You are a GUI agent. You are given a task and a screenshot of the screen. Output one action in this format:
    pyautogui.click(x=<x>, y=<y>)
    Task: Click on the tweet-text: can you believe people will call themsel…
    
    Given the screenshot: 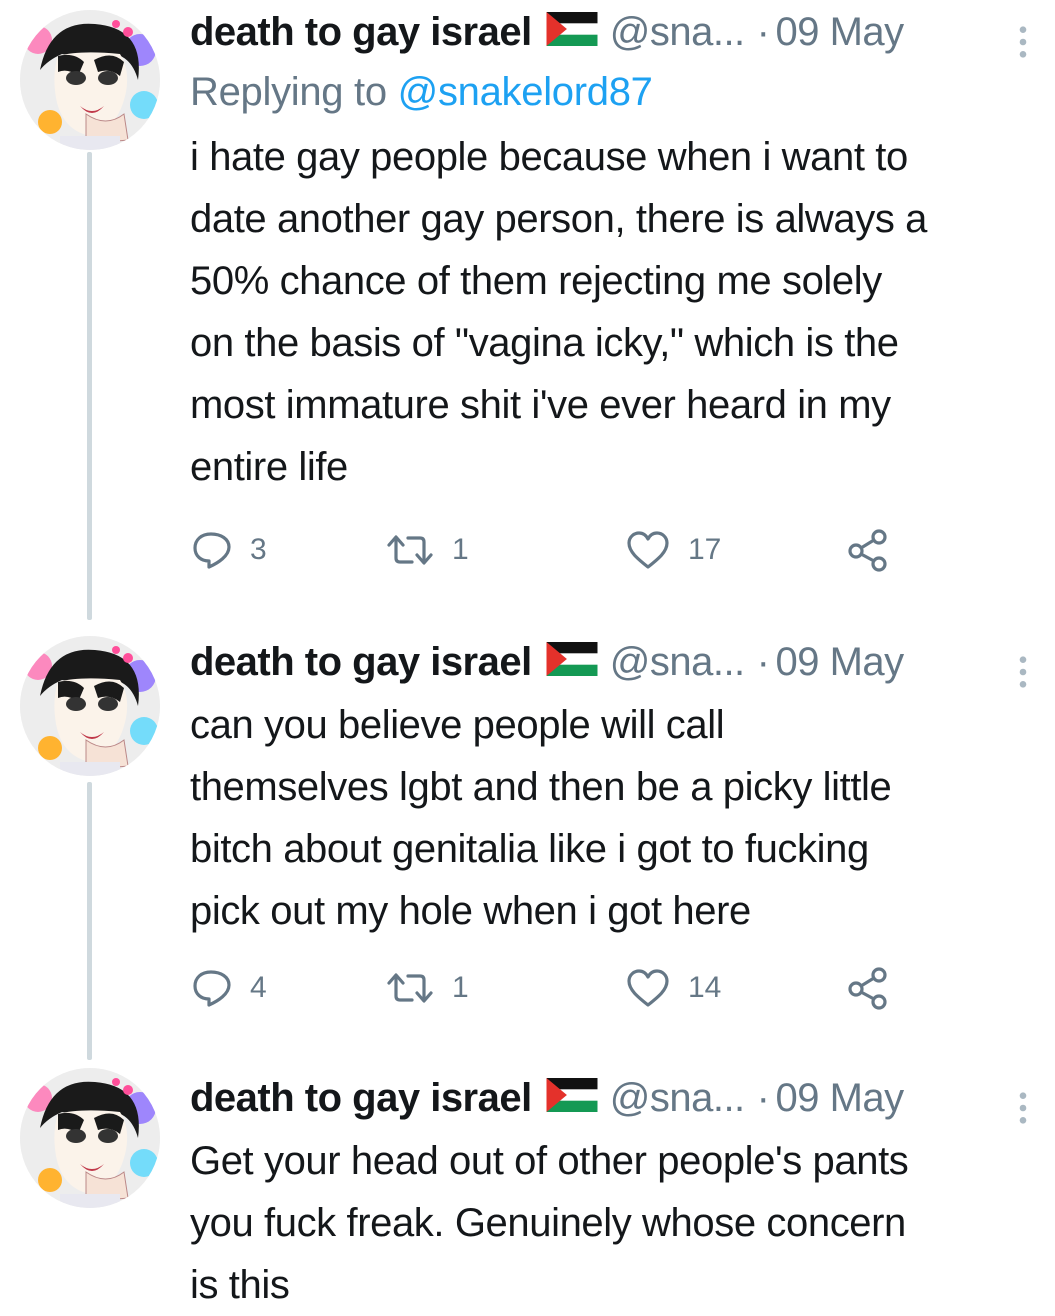 What is the action you would take?
    pyautogui.click(x=541, y=818)
    